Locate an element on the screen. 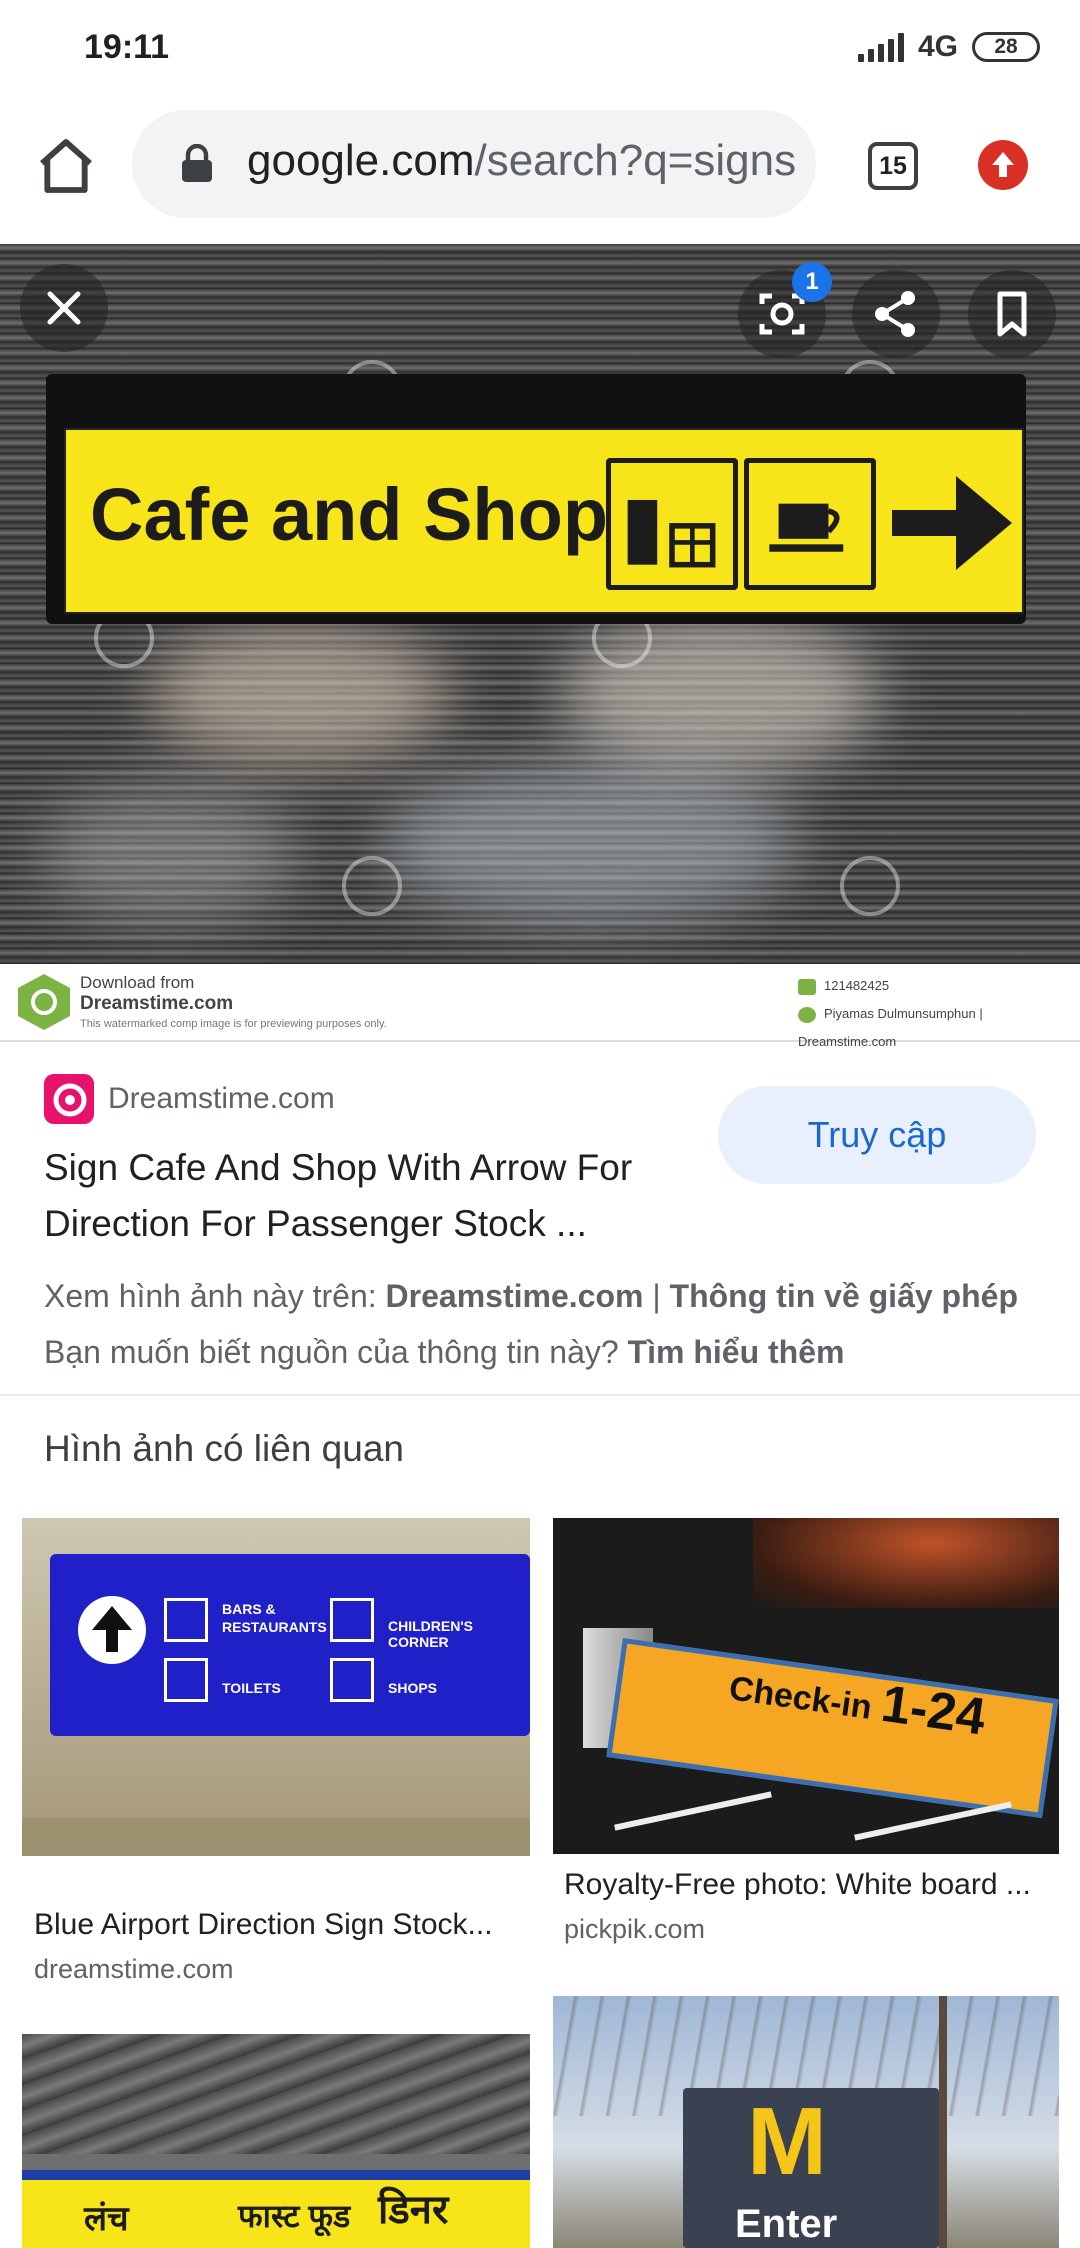  signal-icon is located at coordinates (880, 47).